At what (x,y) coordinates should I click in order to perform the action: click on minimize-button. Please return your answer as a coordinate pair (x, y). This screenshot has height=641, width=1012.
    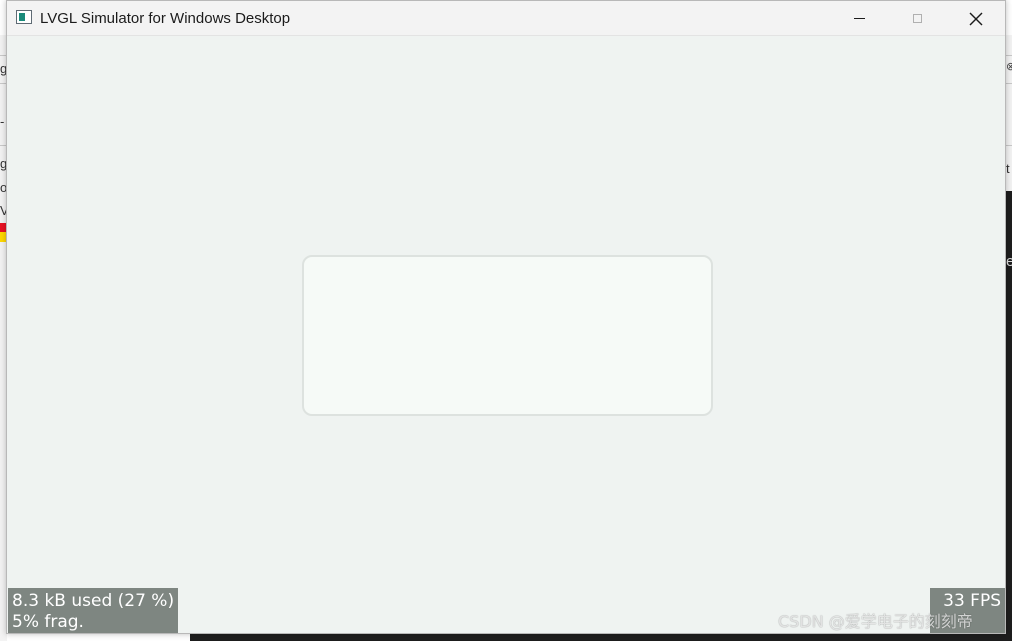
    Looking at the image, I should click on (859, 18).